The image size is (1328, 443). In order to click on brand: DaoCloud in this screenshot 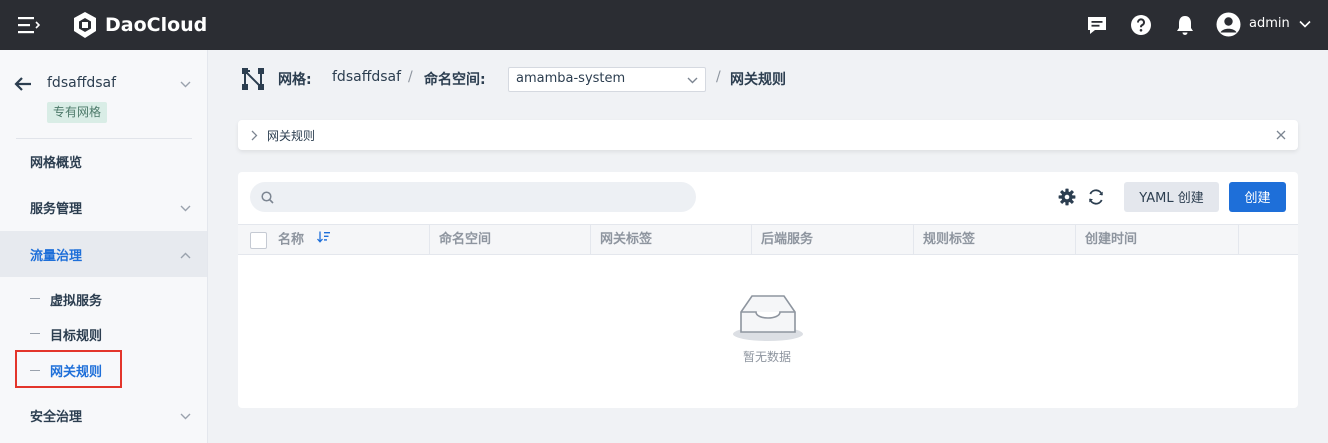, I will do `click(139, 25)`.